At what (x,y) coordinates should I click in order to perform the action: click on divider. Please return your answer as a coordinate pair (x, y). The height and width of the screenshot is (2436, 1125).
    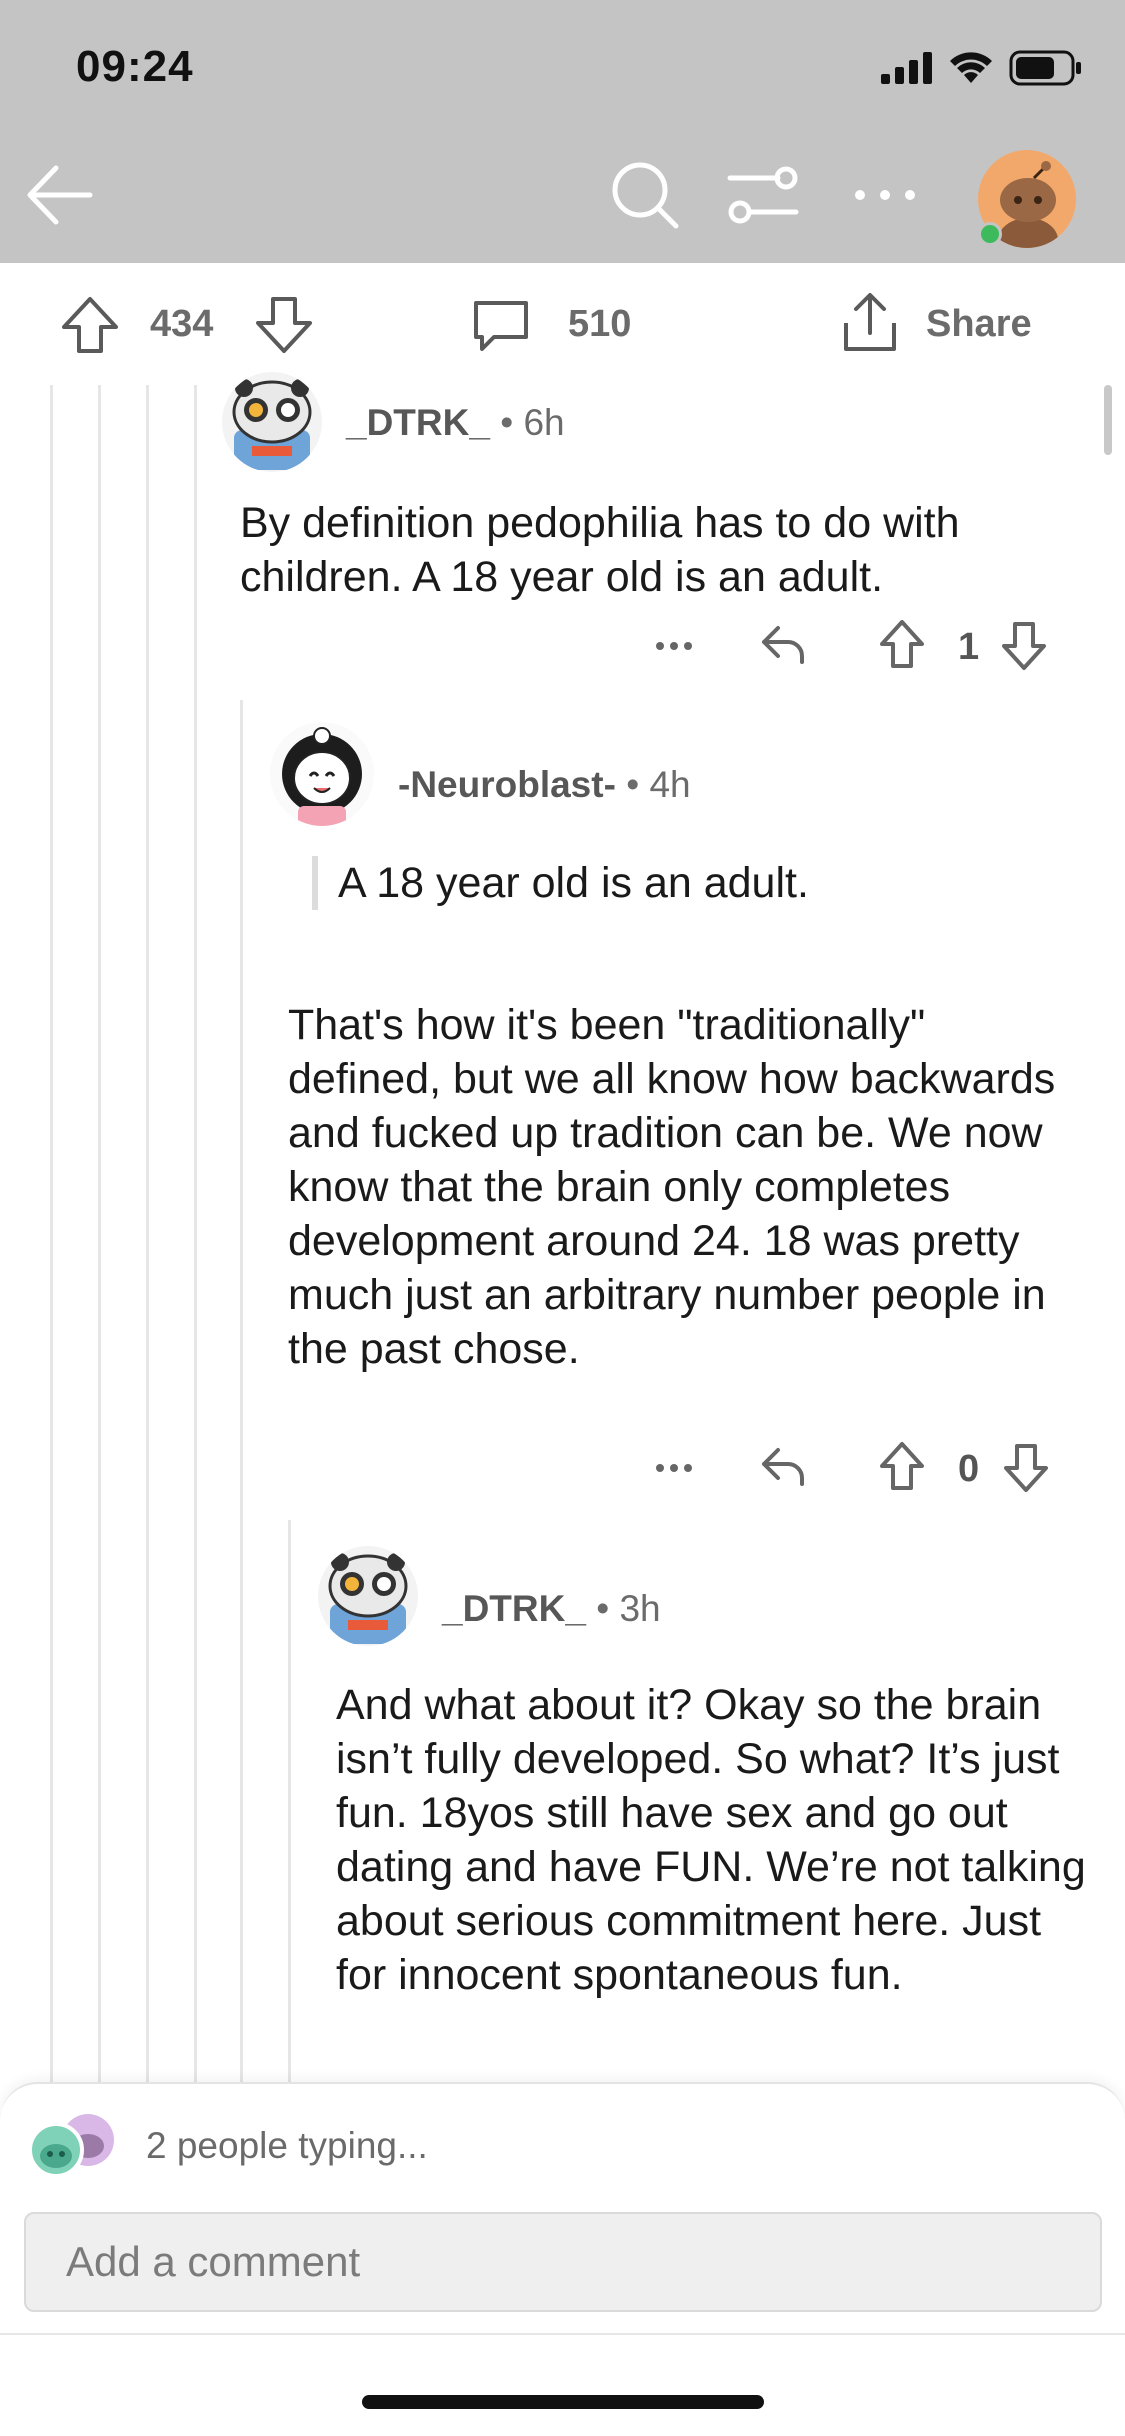
    Looking at the image, I should click on (562, 2334).